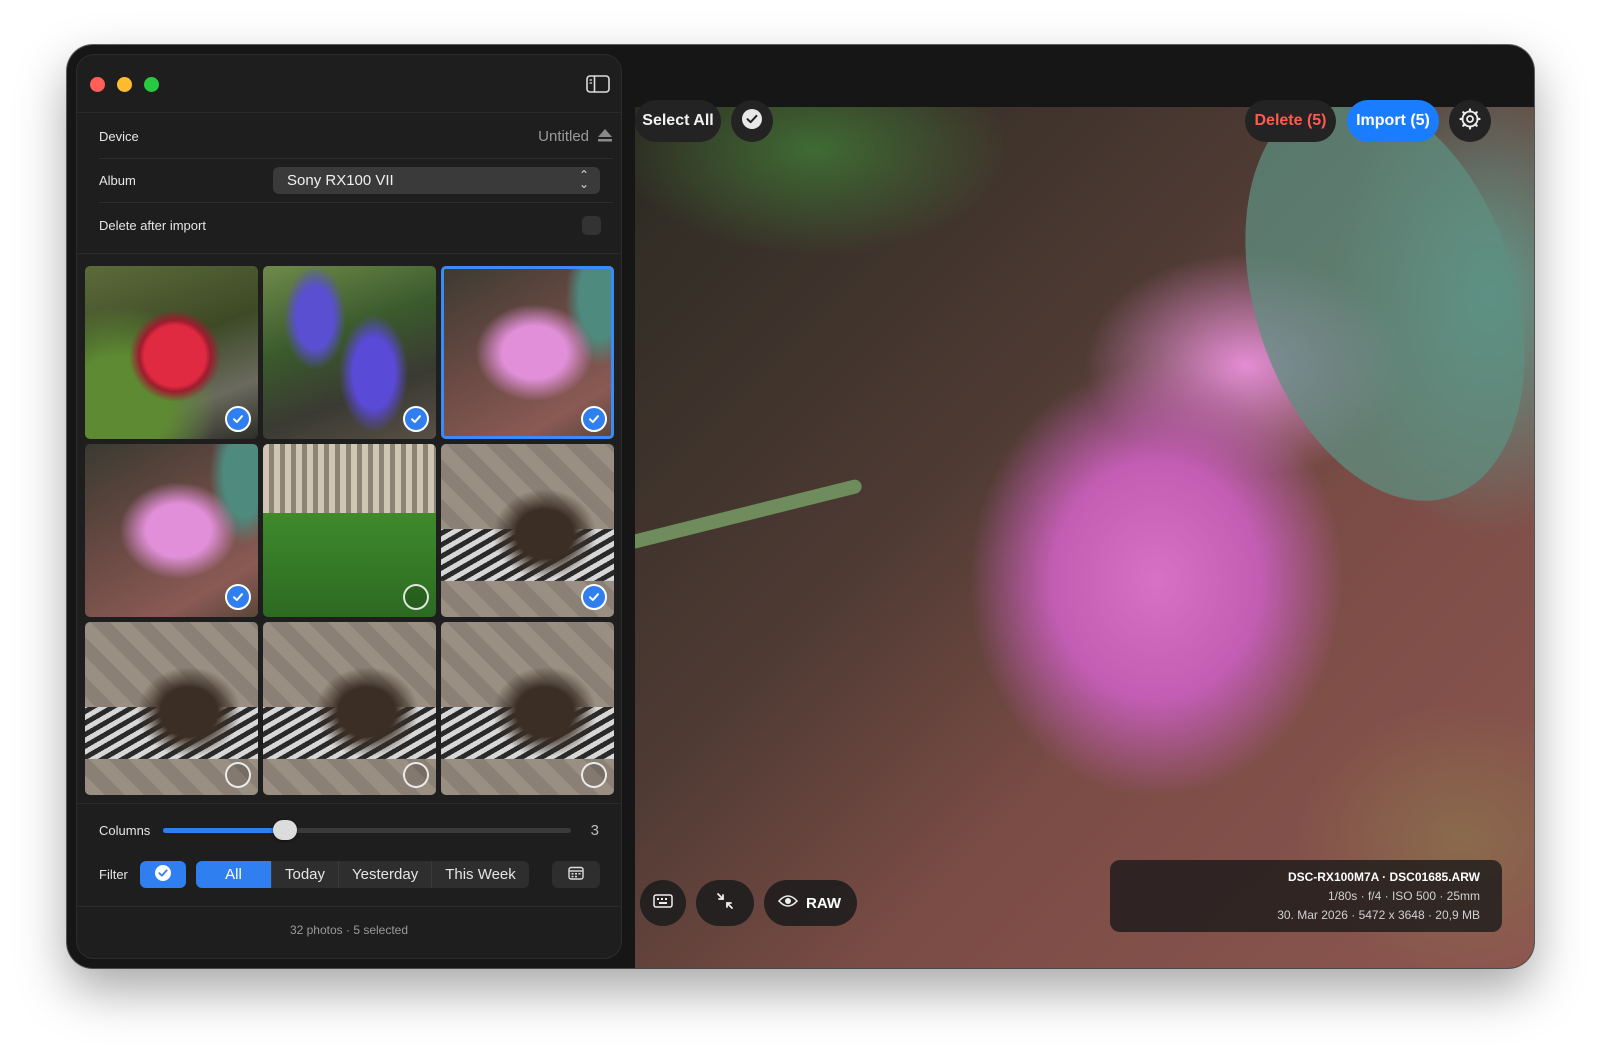 The image size is (1600, 1056). Describe the element at coordinates (386, 874) in the screenshot. I see `filter-option-yesterday: Yesterday` at that location.